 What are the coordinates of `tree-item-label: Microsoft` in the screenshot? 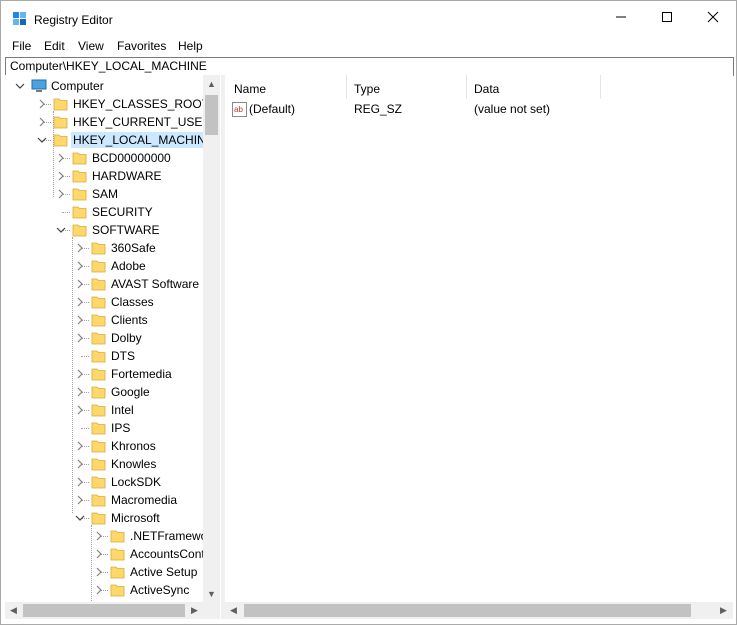 It's located at (135, 518).